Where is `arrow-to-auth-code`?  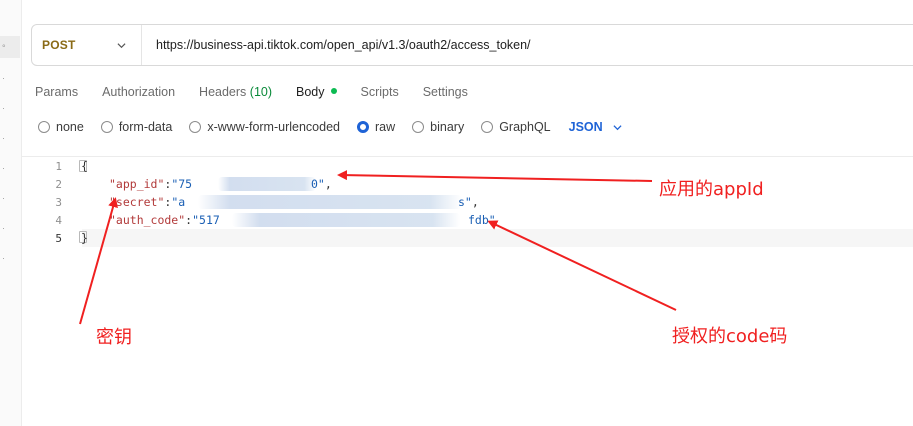
arrow-to-auth-code is located at coordinates (582, 265).